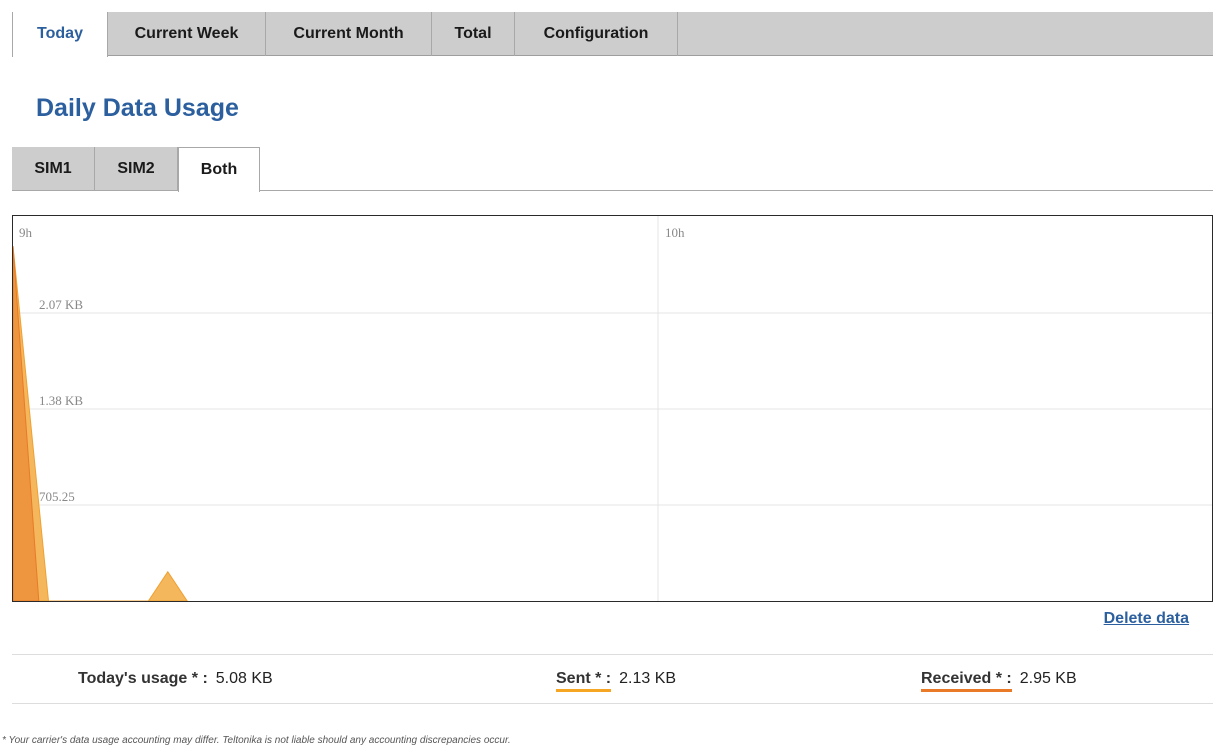 This screenshot has height=753, width=1216. Describe the element at coordinates (136, 168) in the screenshot. I see `tab-sim2: SIM2` at that location.